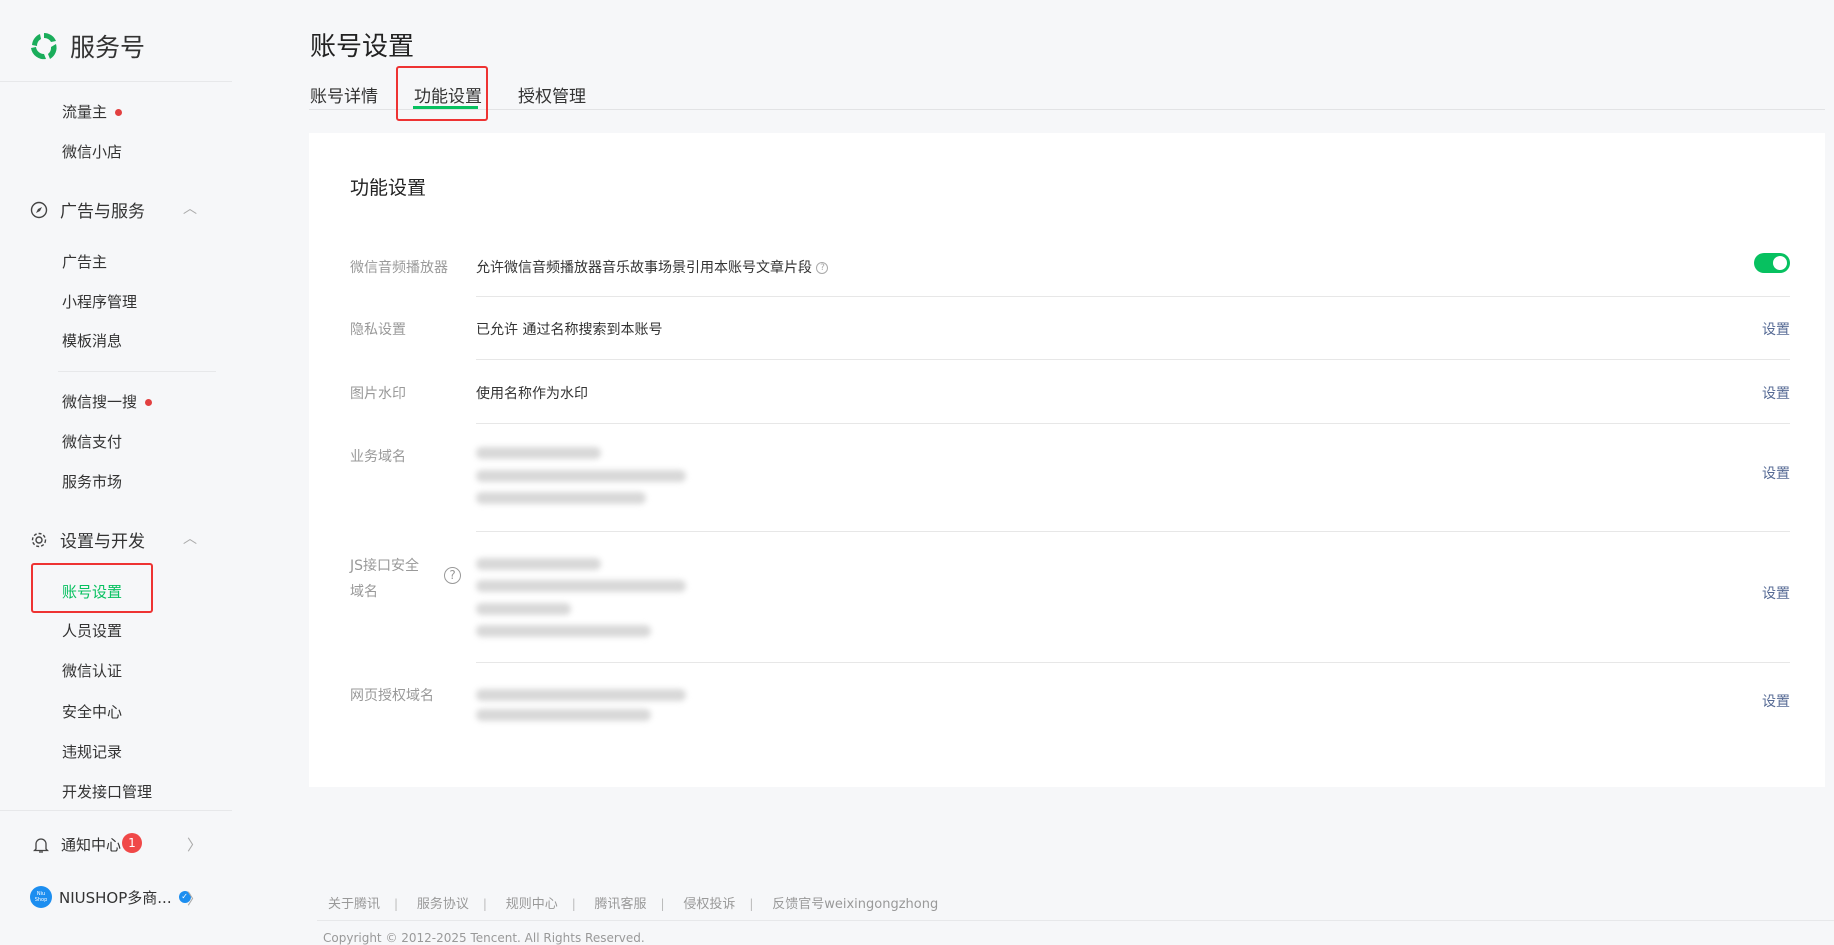 This screenshot has width=1834, height=945. I want to click on sidebar-item-verification: 微信认证, so click(92, 670).